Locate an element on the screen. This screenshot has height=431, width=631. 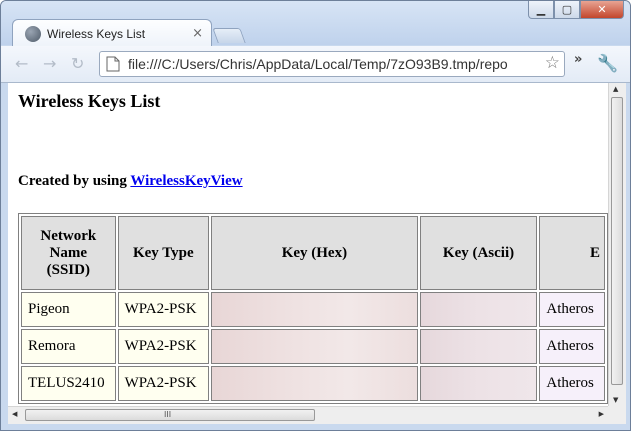
window-controls: ▁ ▢ ✕ is located at coordinates (576, 10).